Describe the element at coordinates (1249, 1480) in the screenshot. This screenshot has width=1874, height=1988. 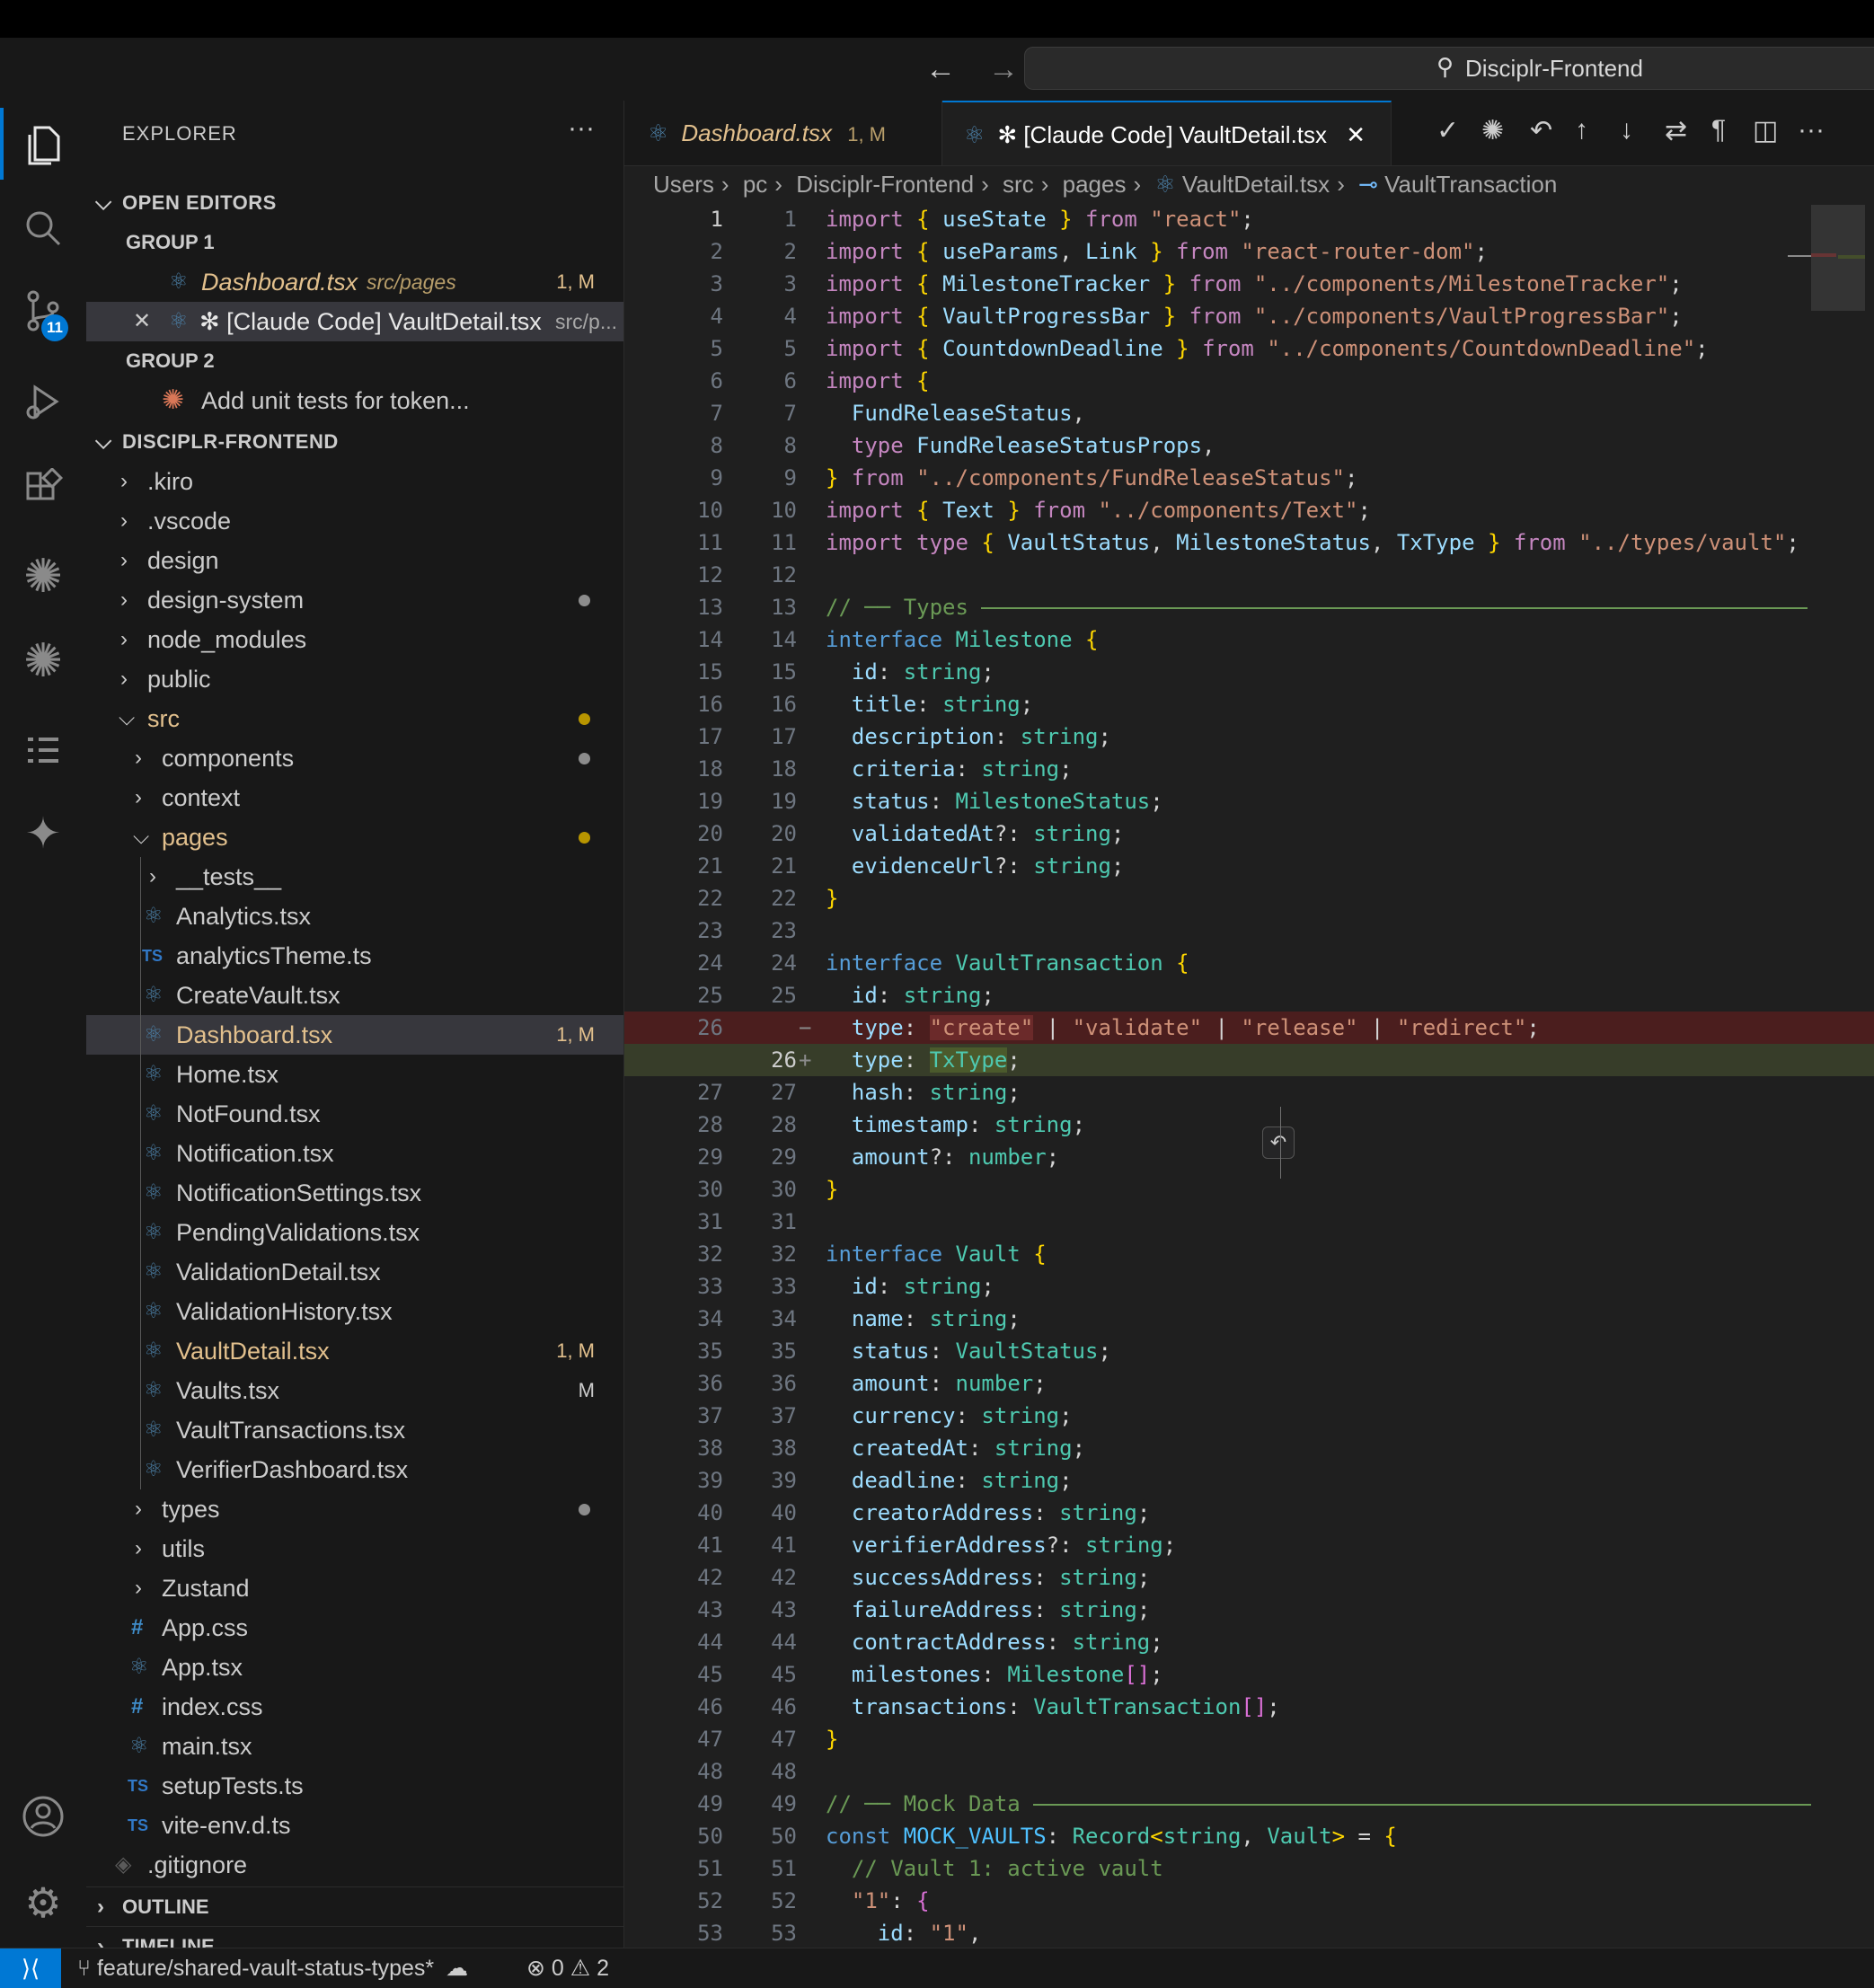
I see `code-line: 39 39 deadline: string;` at that location.